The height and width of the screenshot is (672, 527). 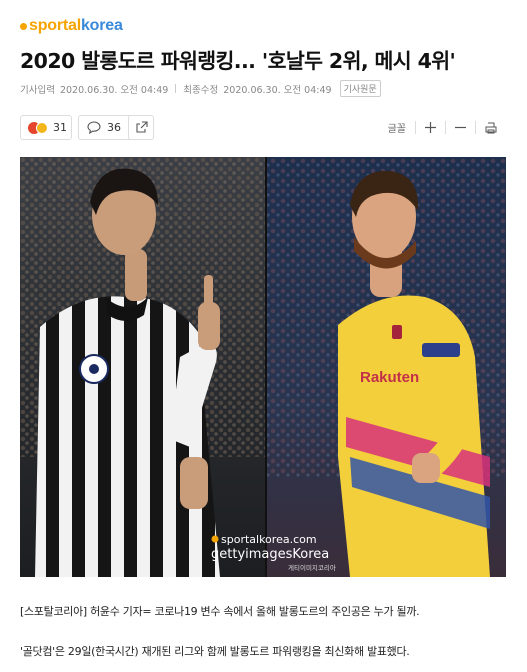 I want to click on share-button, so click(x=141, y=127).